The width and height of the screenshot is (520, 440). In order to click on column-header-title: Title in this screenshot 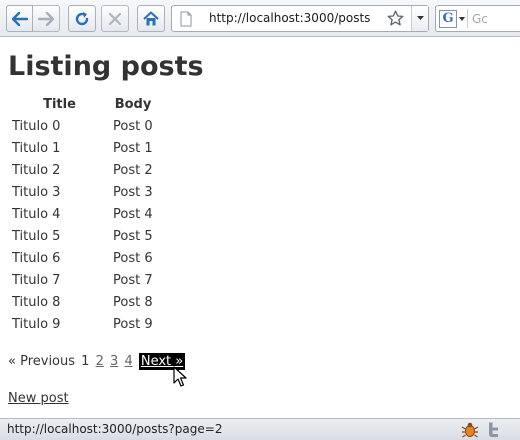, I will do `click(59, 104)`.